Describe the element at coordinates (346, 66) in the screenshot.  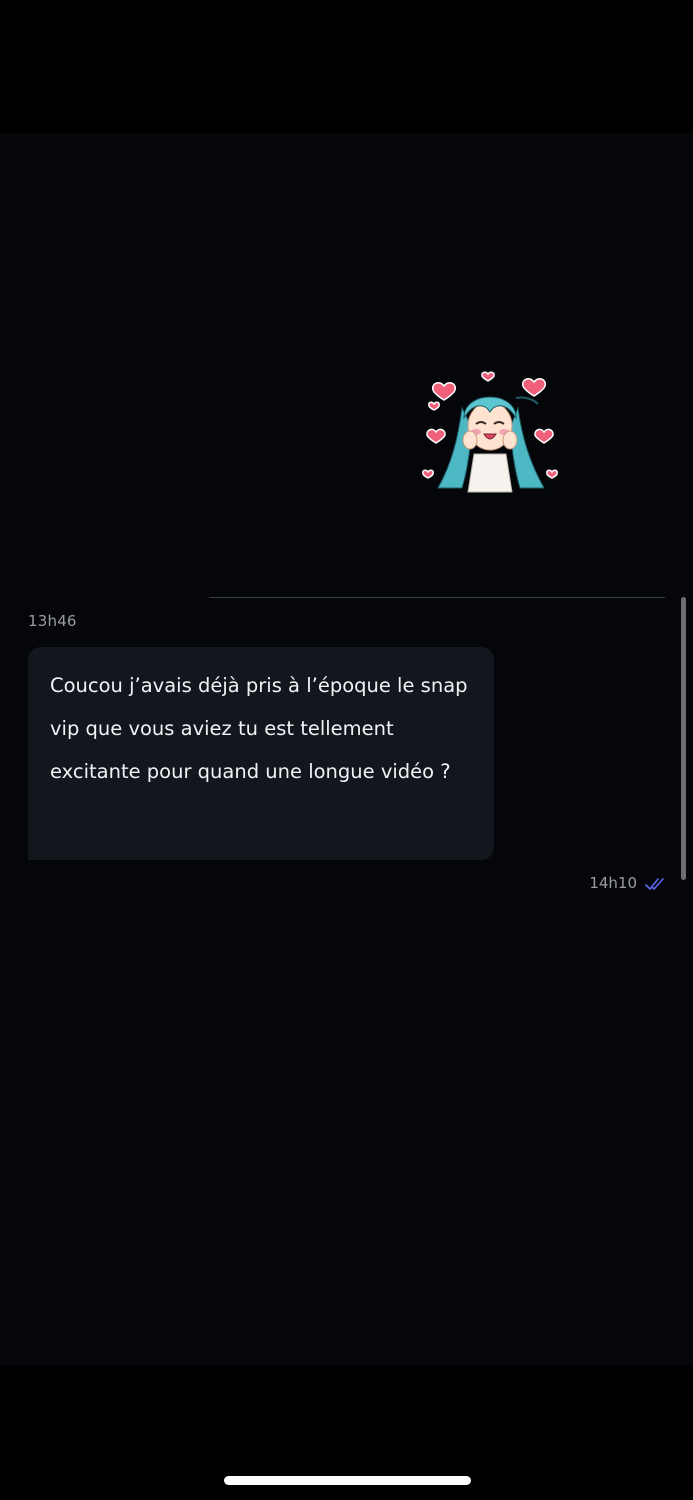
I see `status-bar-area` at that location.